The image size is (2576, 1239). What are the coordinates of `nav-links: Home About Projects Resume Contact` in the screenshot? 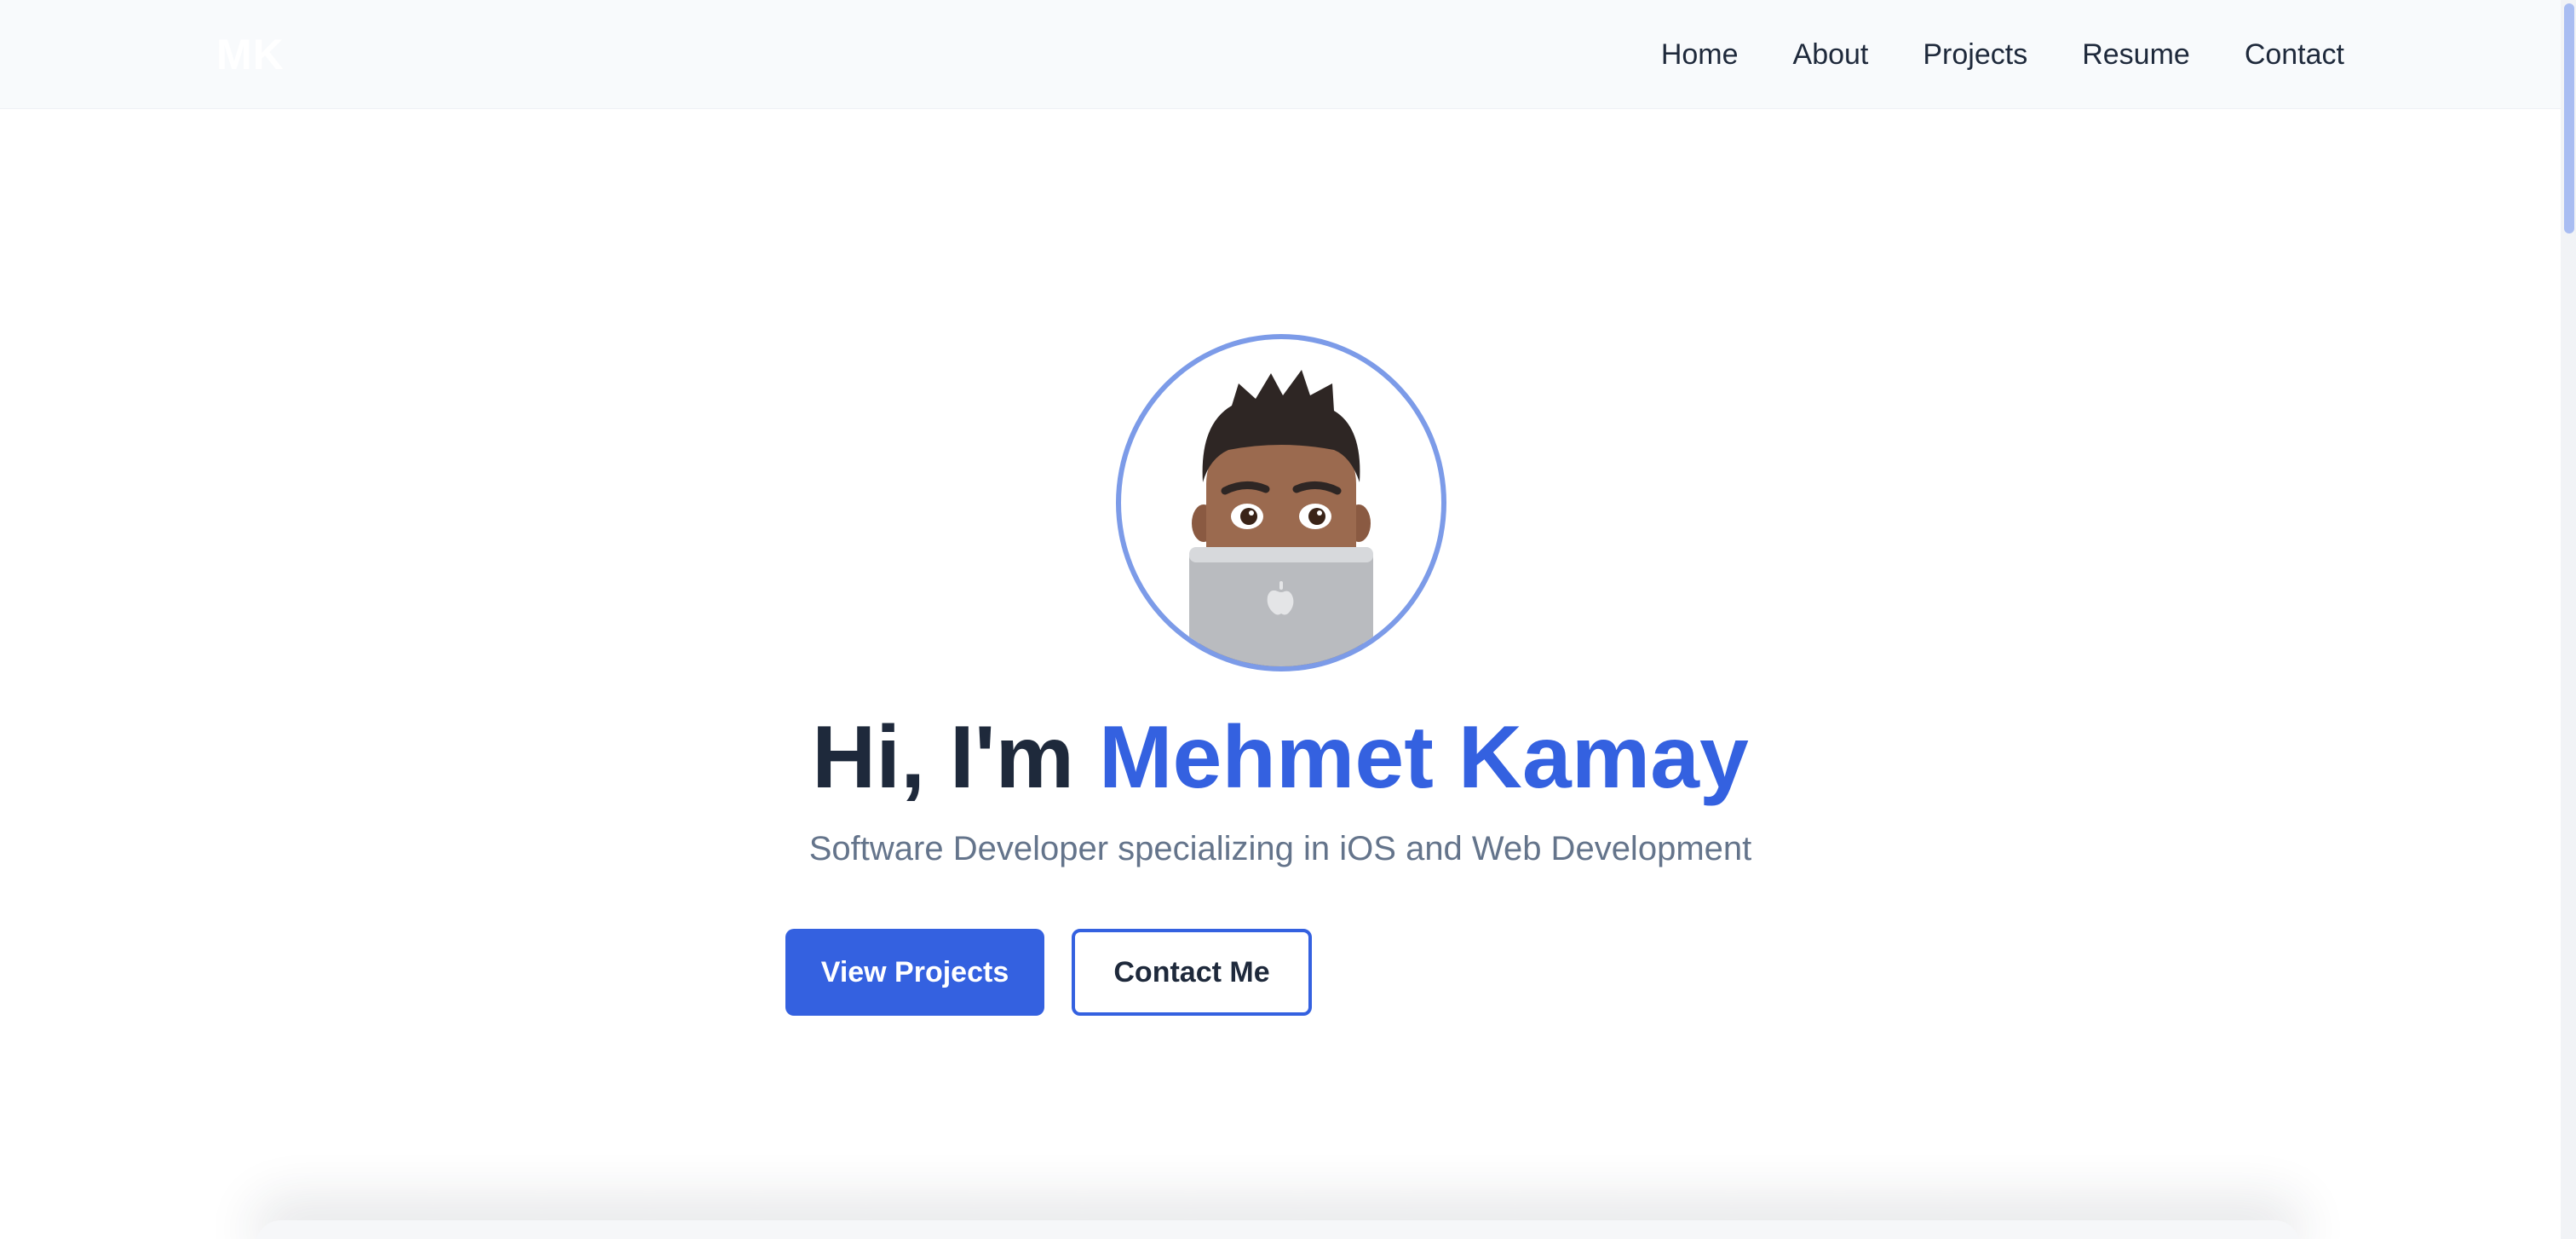 It's located at (2002, 54).